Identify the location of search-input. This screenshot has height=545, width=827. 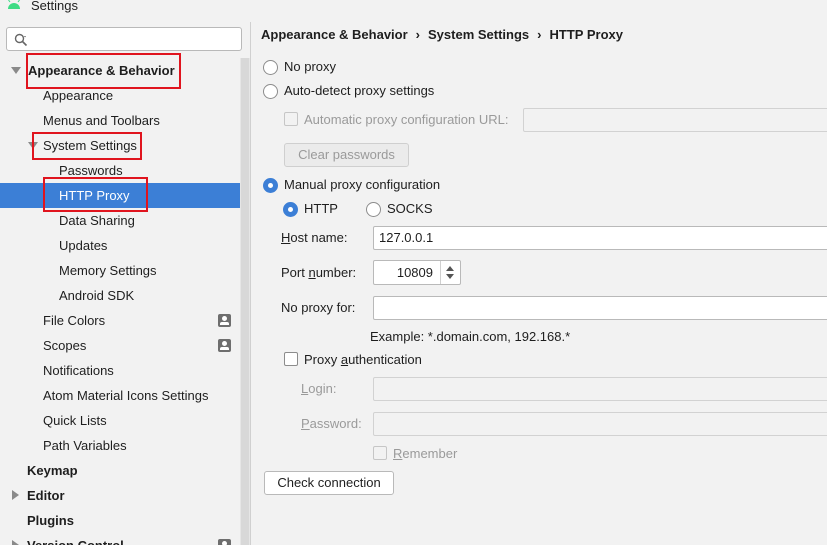
(133, 39).